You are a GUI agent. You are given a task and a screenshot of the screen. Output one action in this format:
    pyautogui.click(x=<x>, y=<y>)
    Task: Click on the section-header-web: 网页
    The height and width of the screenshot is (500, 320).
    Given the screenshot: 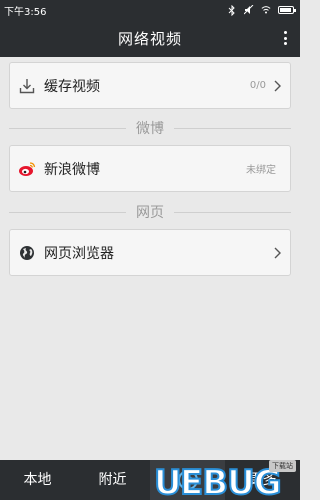 What is the action you would take?
    pyautogui.click(x=150, y=212)
    